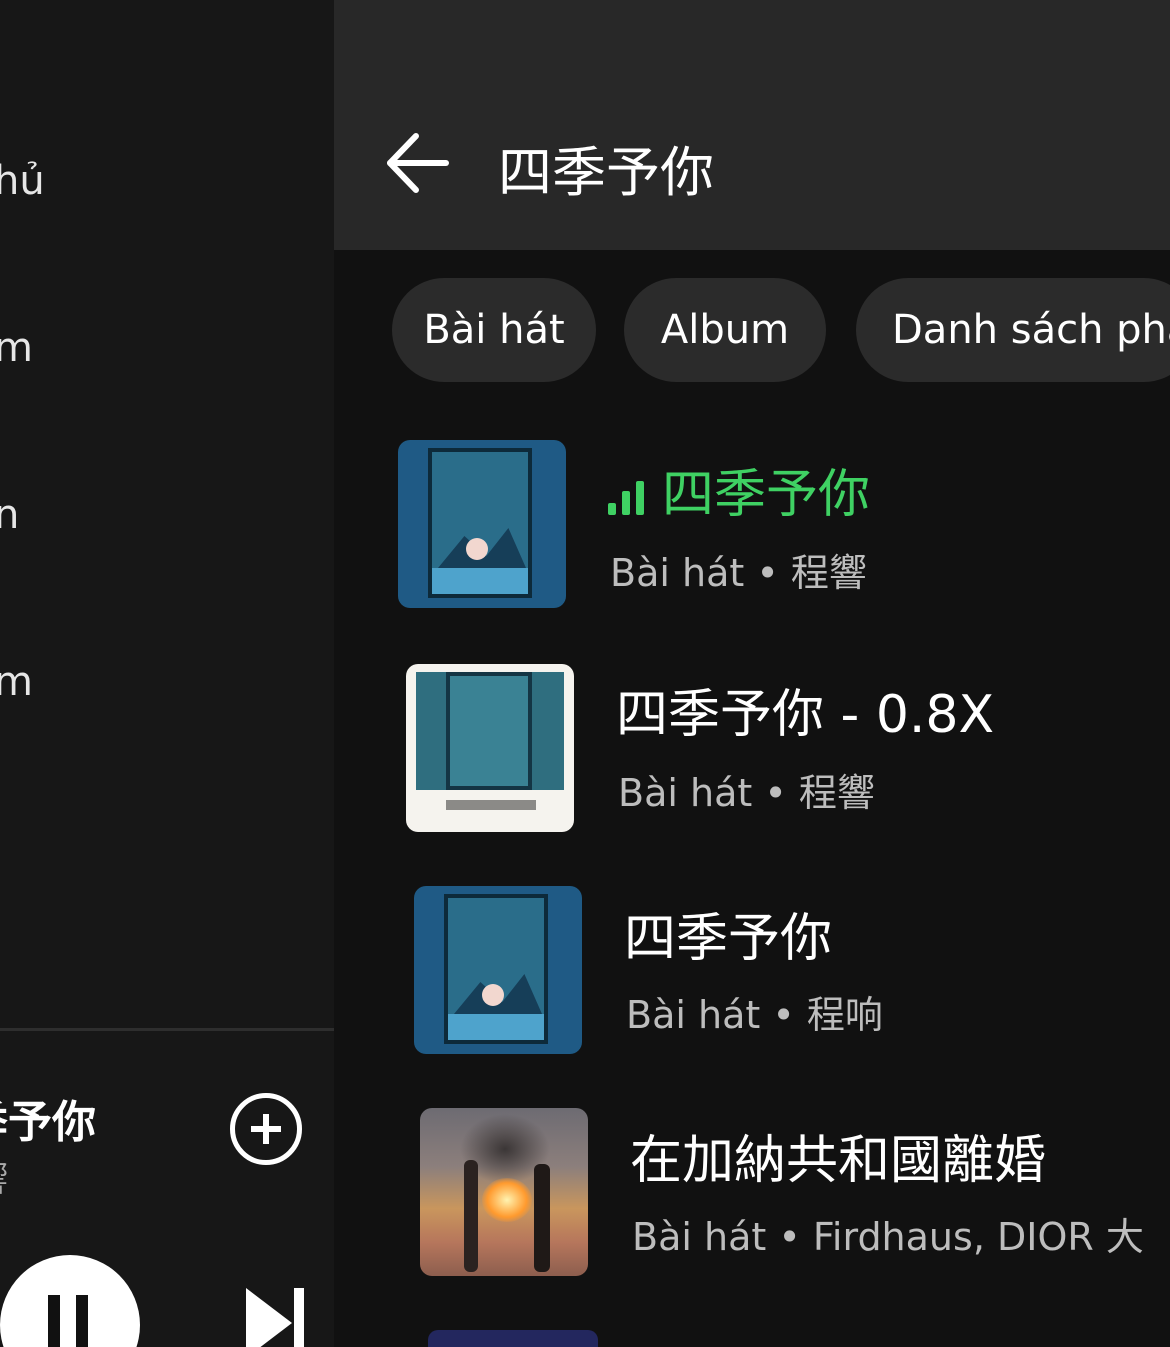 The width and height of the screenshot is (1170, 1347). I want to click on pause-button, so click(70, 1301).